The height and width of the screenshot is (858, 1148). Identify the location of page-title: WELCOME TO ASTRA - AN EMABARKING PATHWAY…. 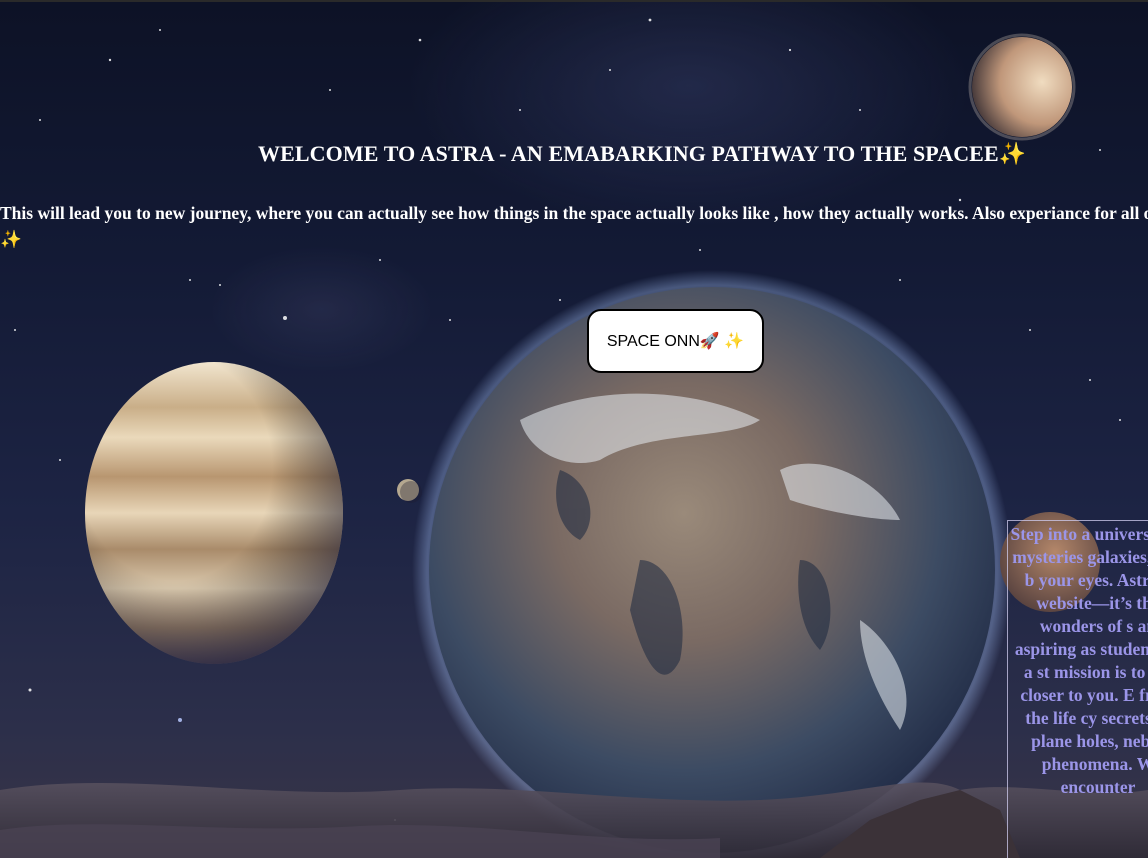
(642, 153).